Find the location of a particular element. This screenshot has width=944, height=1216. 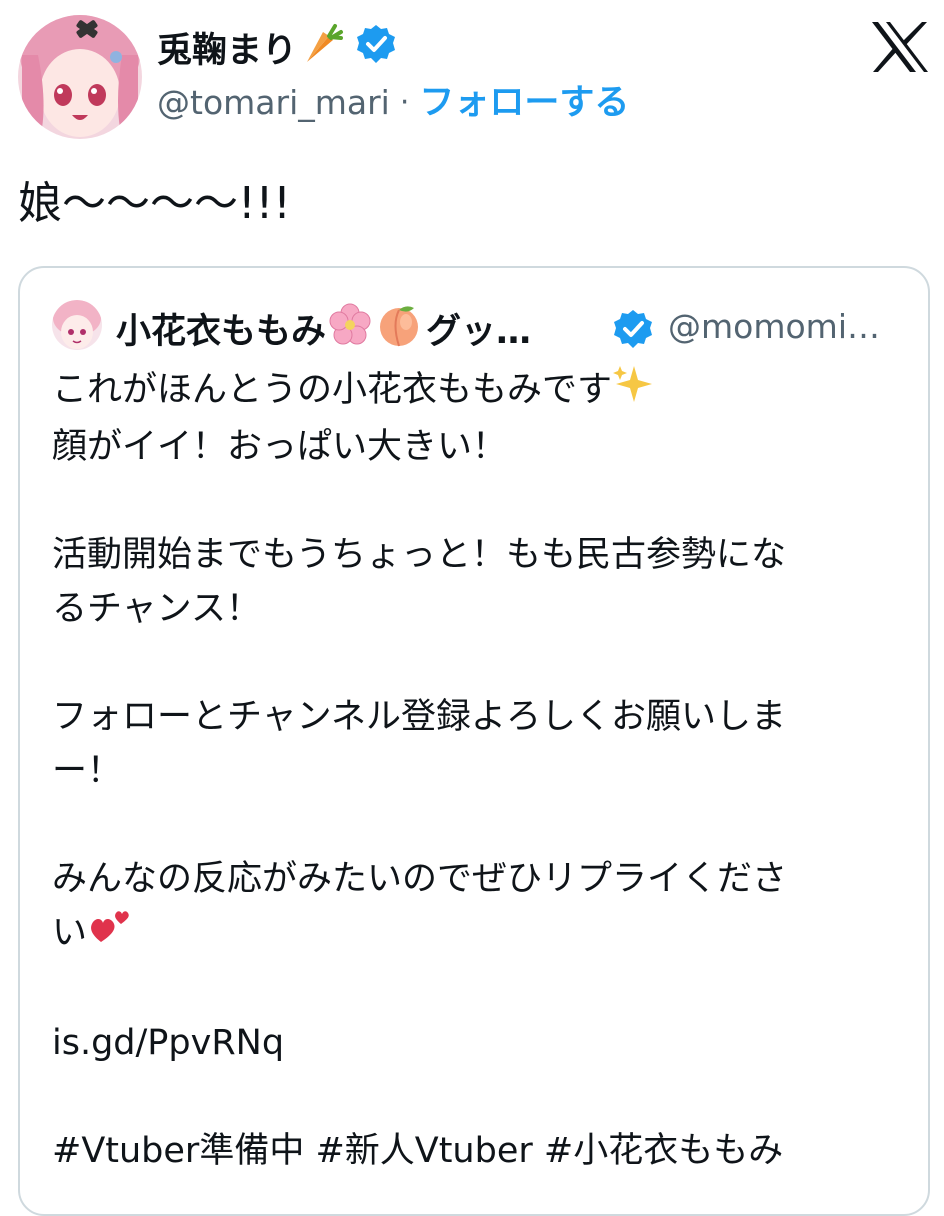

follow-button: フォローする is located at coordinates (524, 103).